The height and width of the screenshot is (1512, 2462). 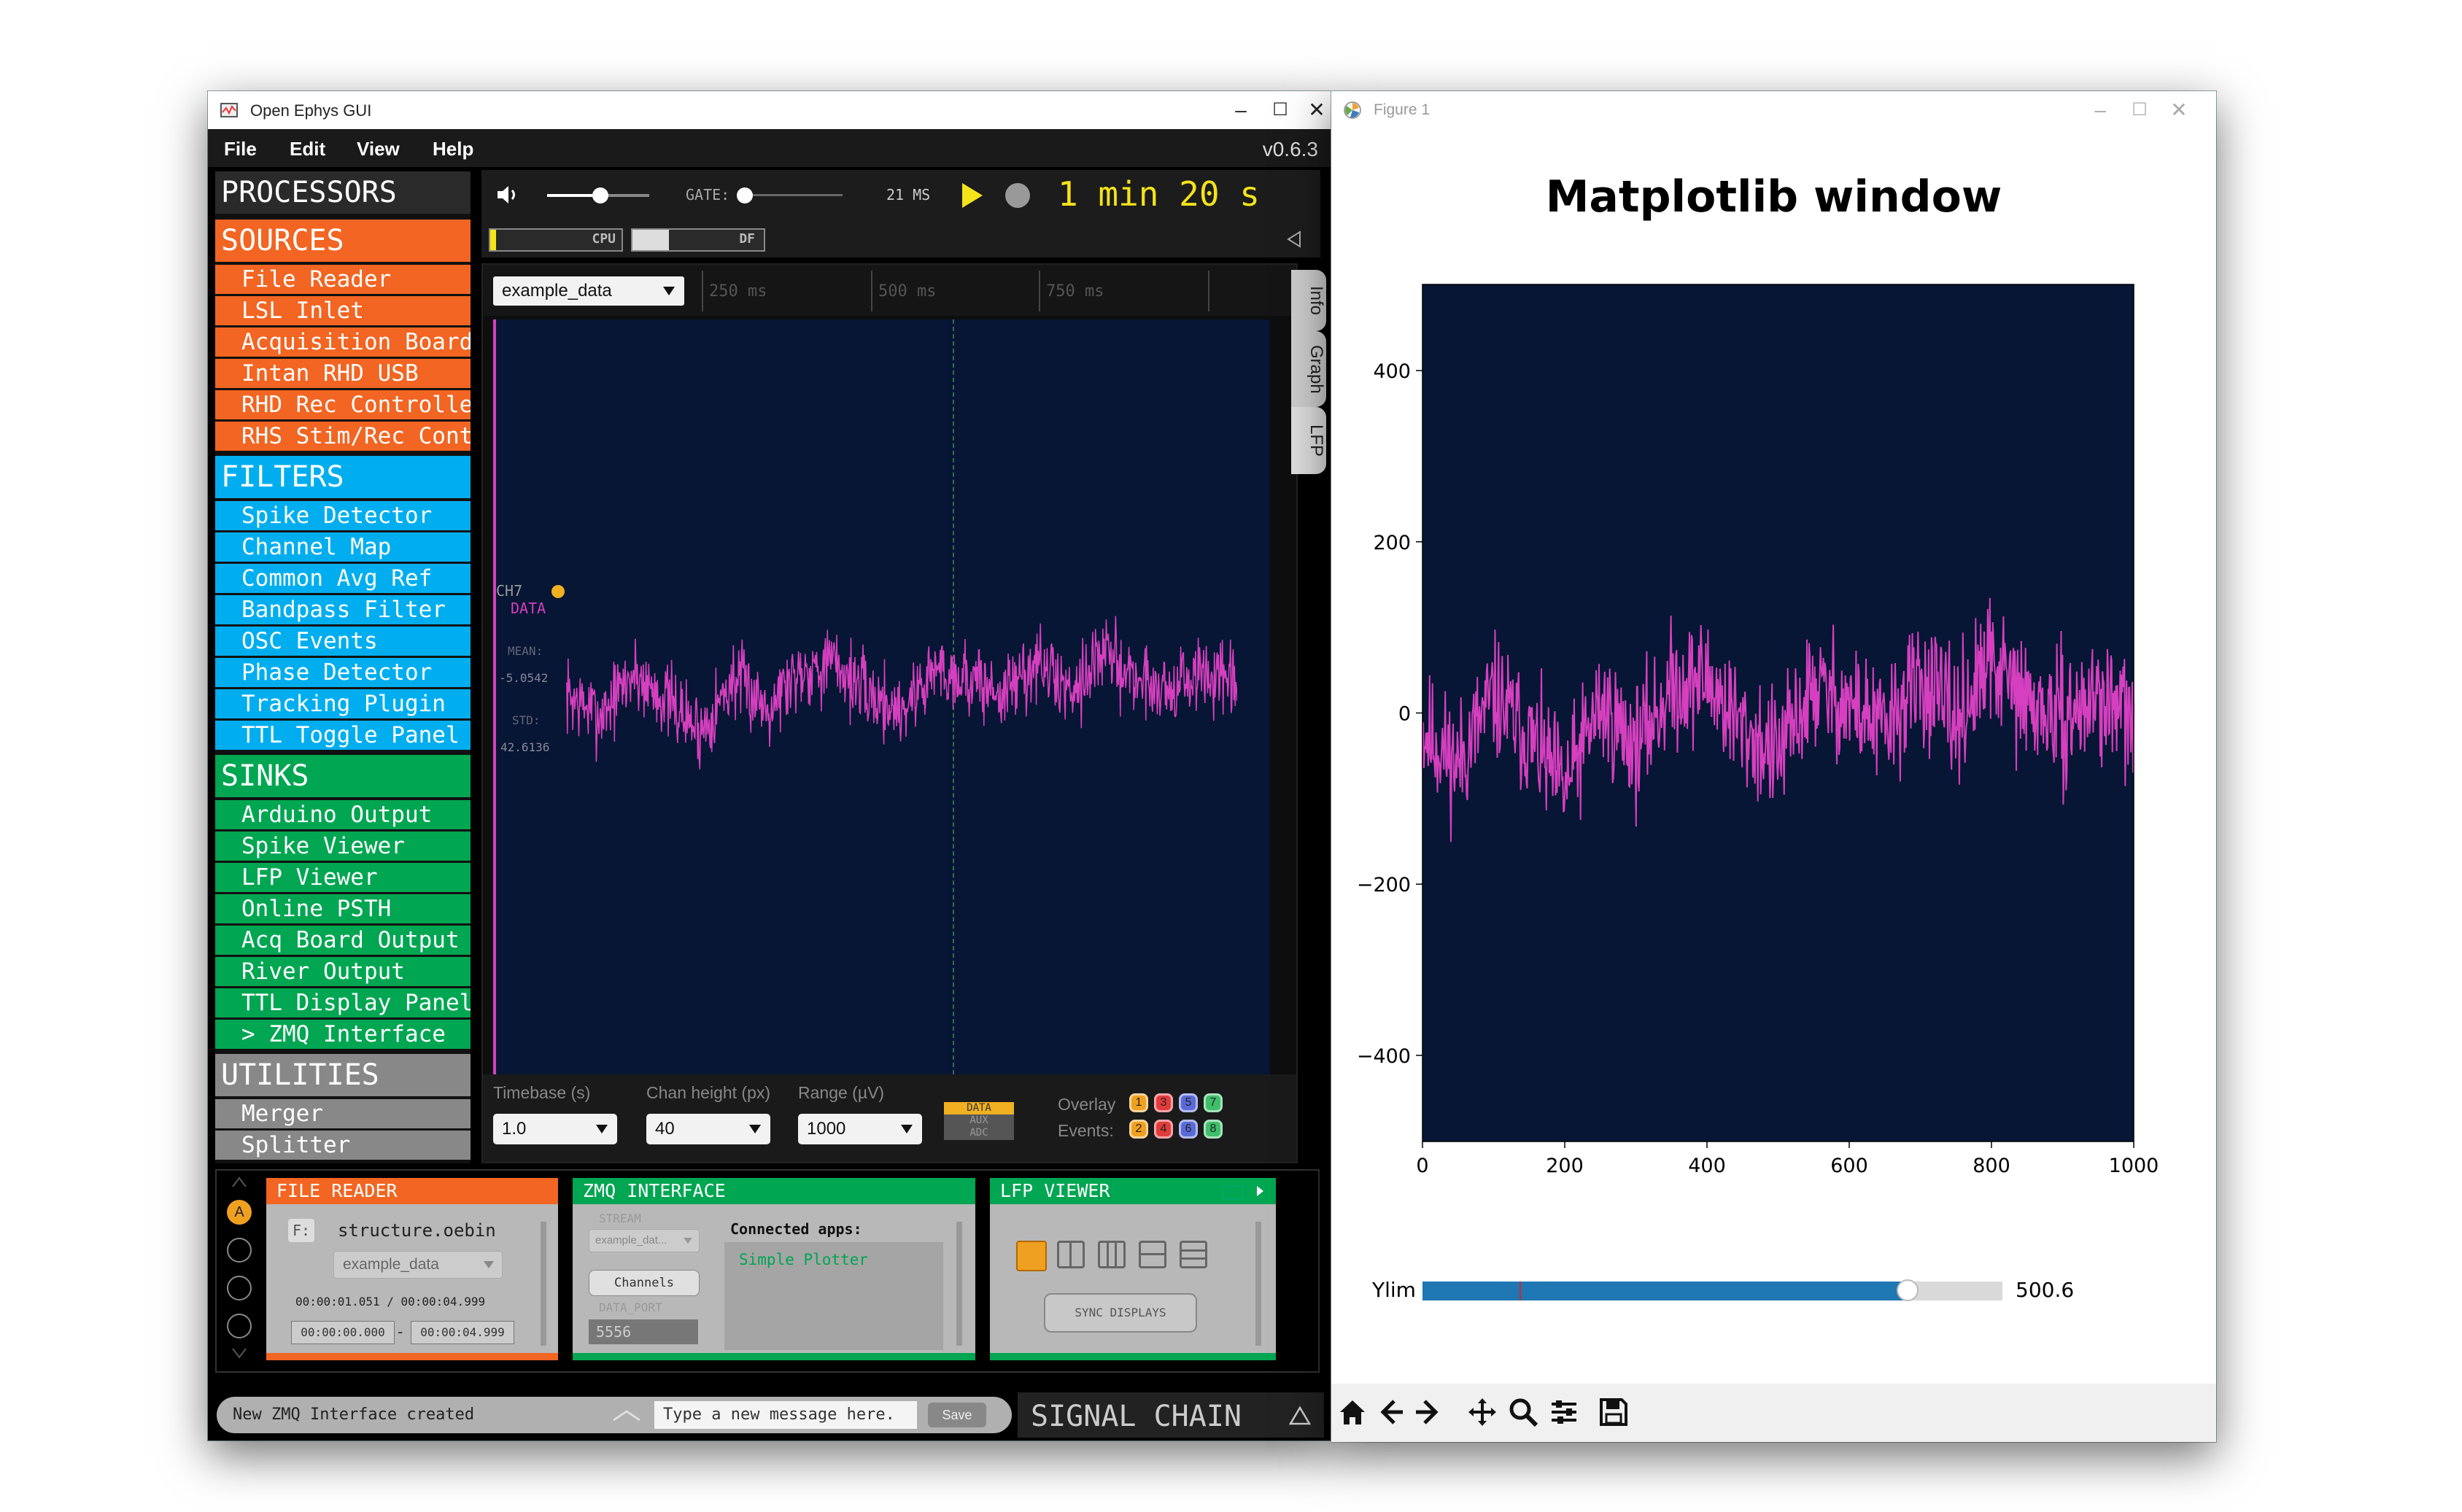 I want to click on event-channel-button: 5, so click(x=1188, y=1102).